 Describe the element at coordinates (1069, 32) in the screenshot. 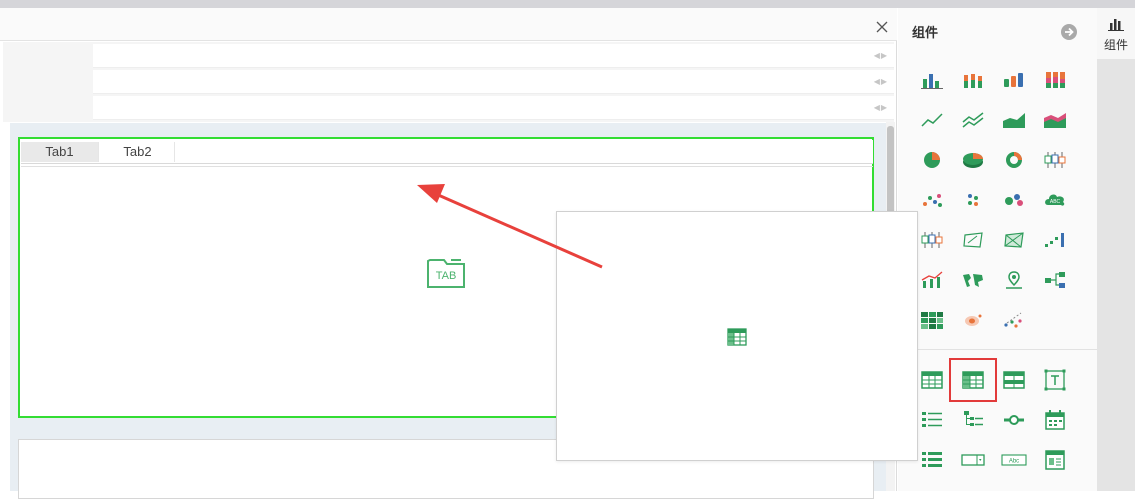

I see `arrow-right-circle-icon` at that location.